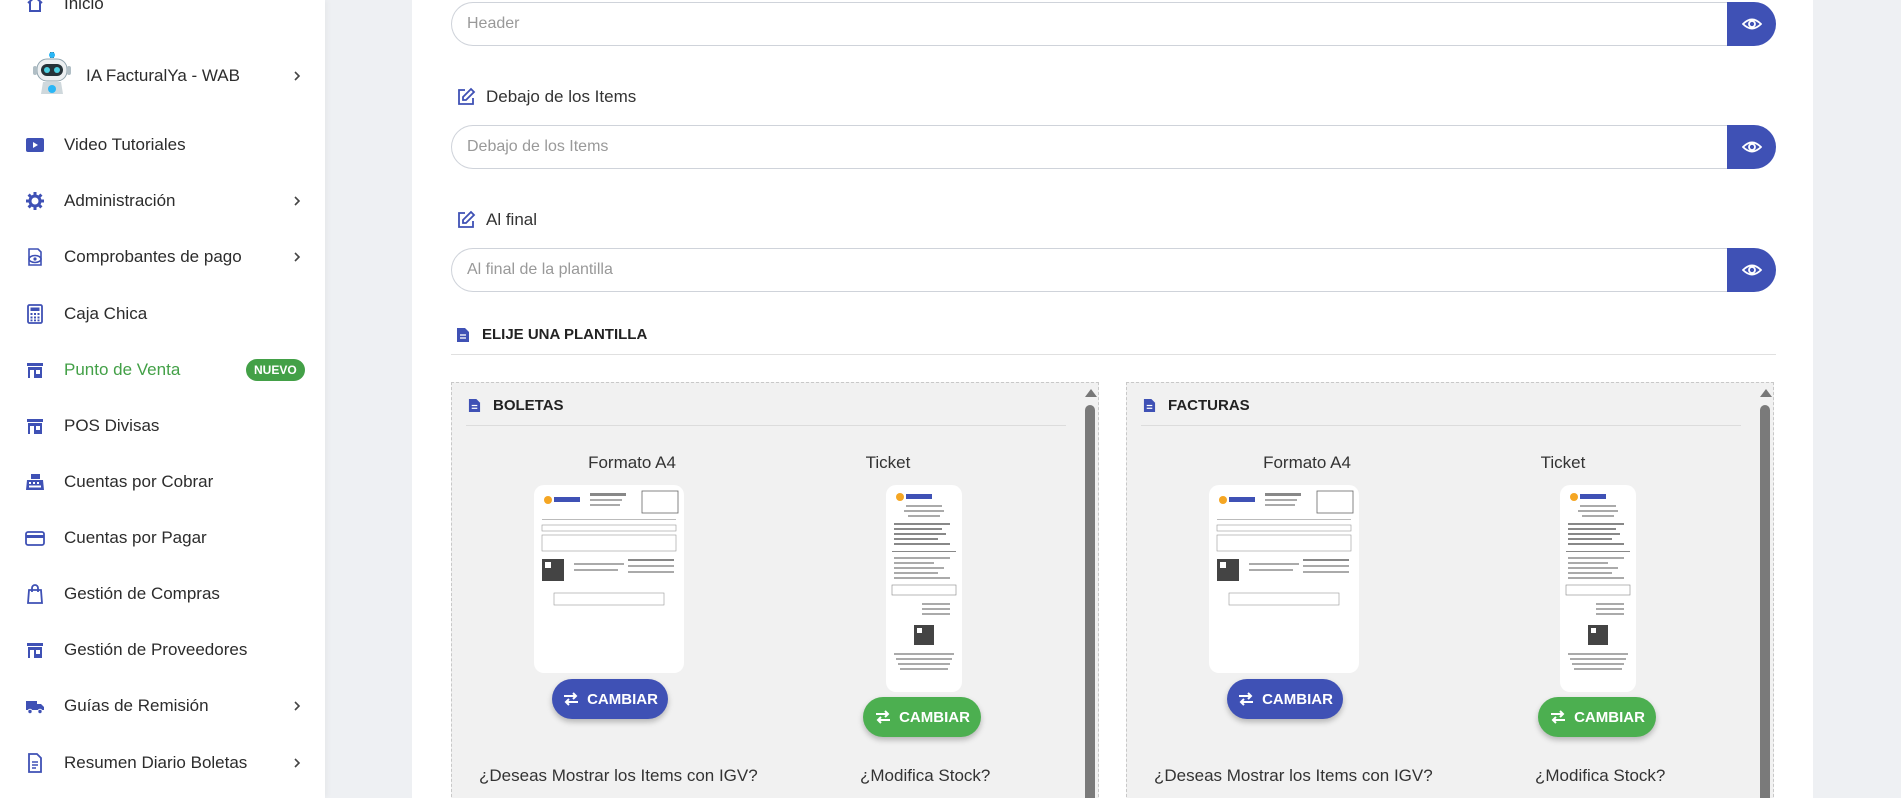 This screenshot has width=1901, height=798. I want to click on end-section-label-text: Al final, so click(512, 219).